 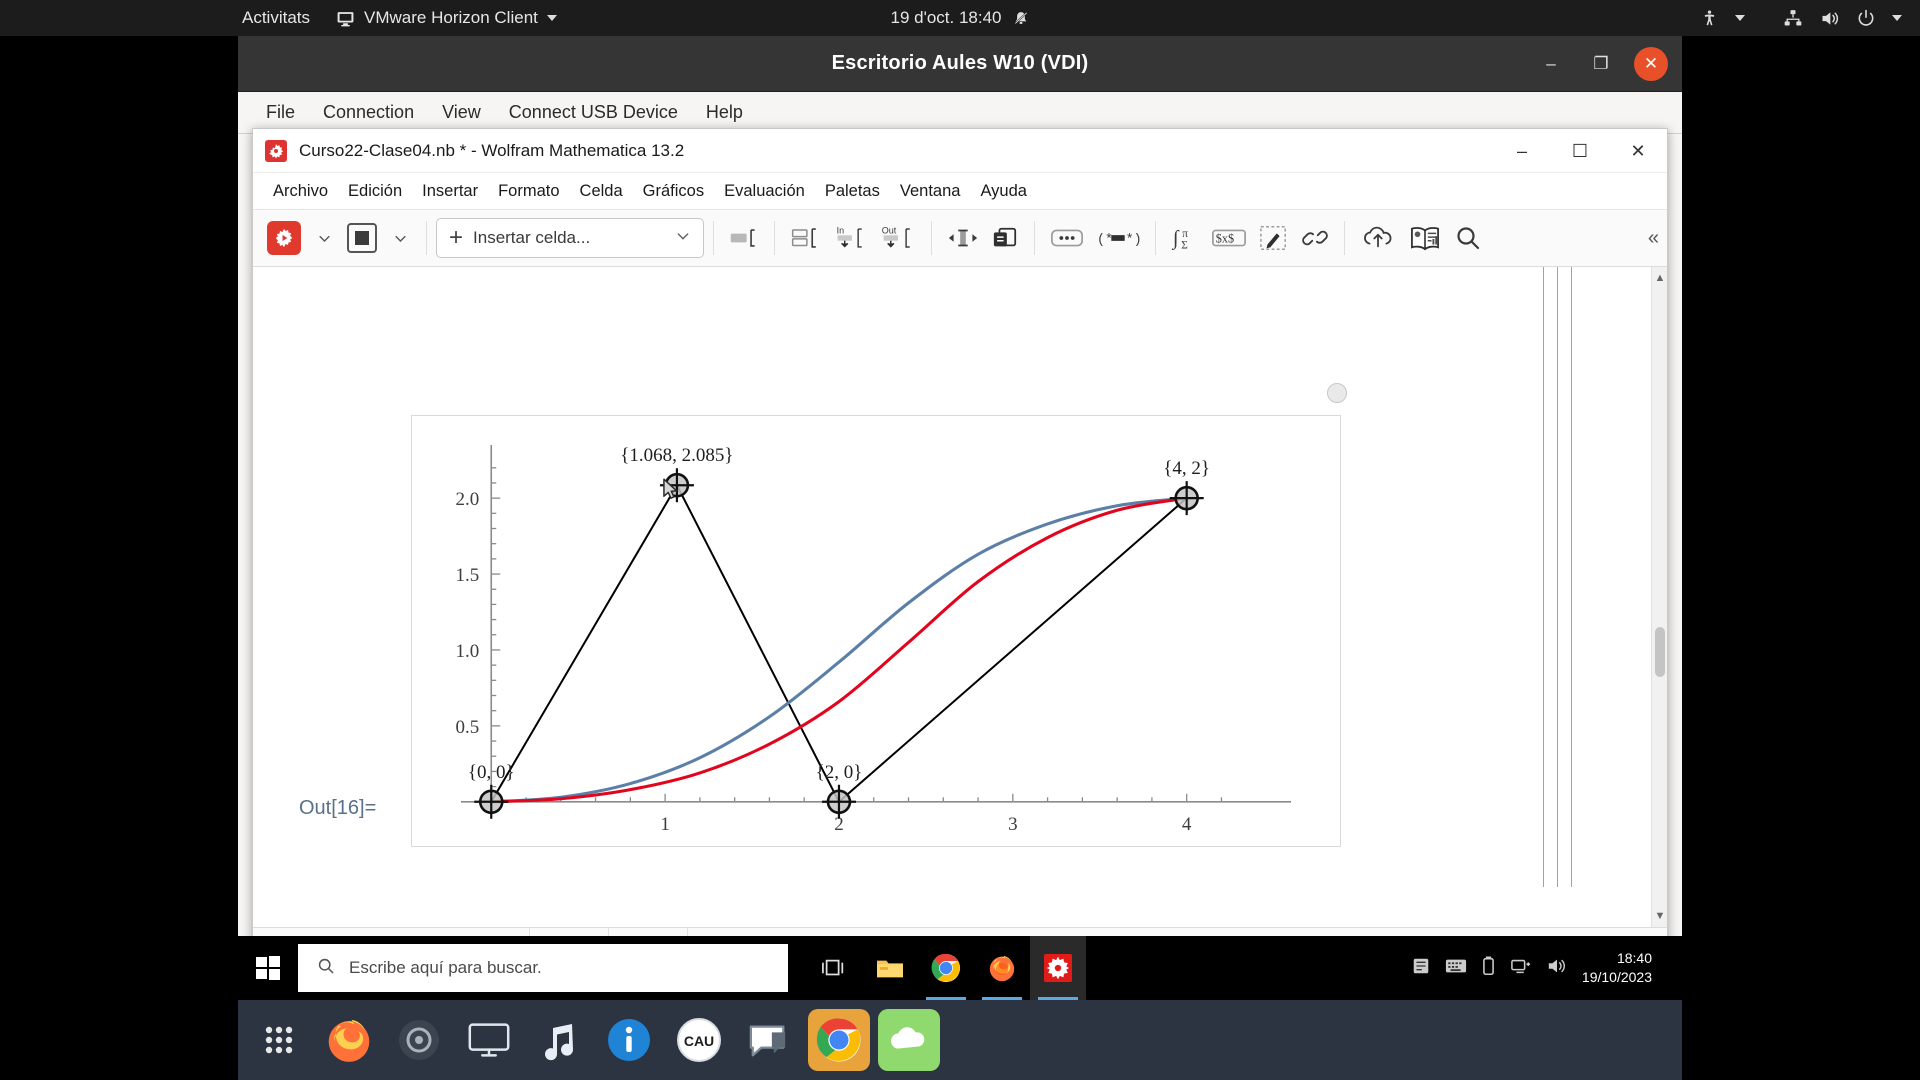 I want to click on ime-icon, so click(x=1421, y=968).